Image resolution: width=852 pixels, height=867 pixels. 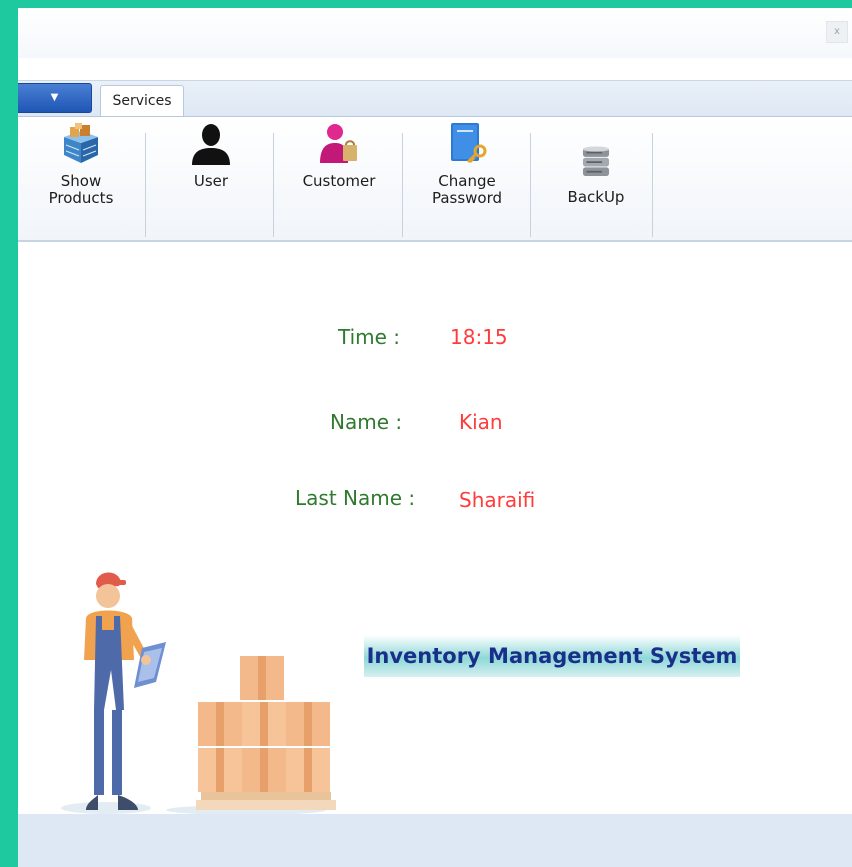 I want to click on close-button: x, so click(x=837, y=32).